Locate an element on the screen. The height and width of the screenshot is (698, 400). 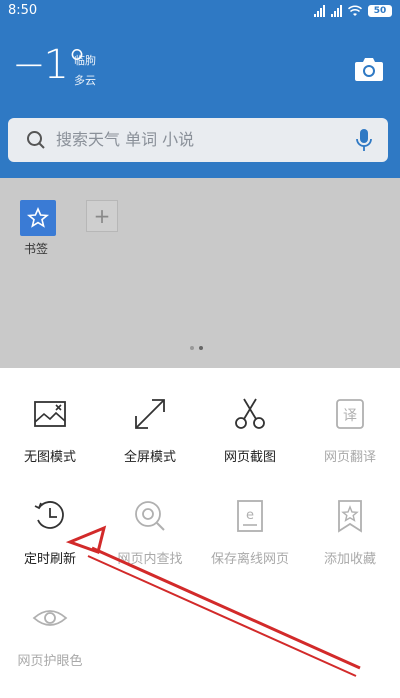
menu-item-no-image: 无图模式 is located at coordinates (50, 423).